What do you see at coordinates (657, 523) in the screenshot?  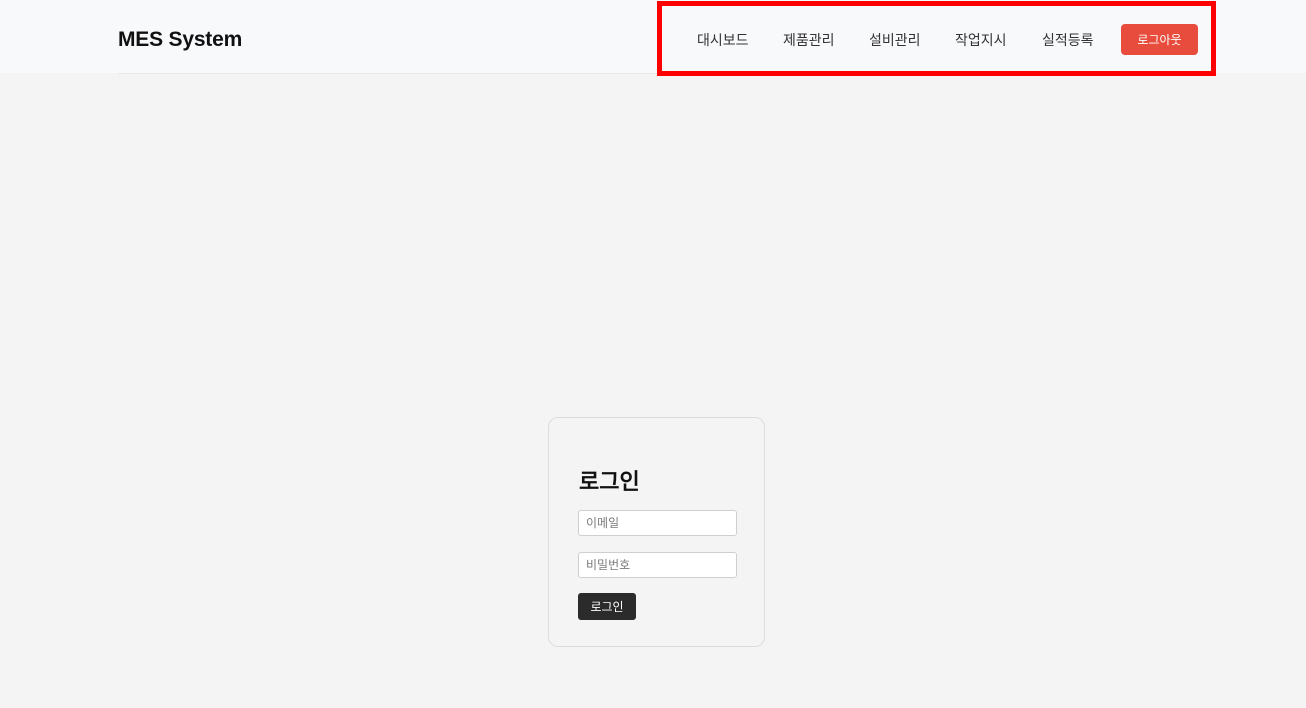 I see `email-field` at bounding box center [657, 523].